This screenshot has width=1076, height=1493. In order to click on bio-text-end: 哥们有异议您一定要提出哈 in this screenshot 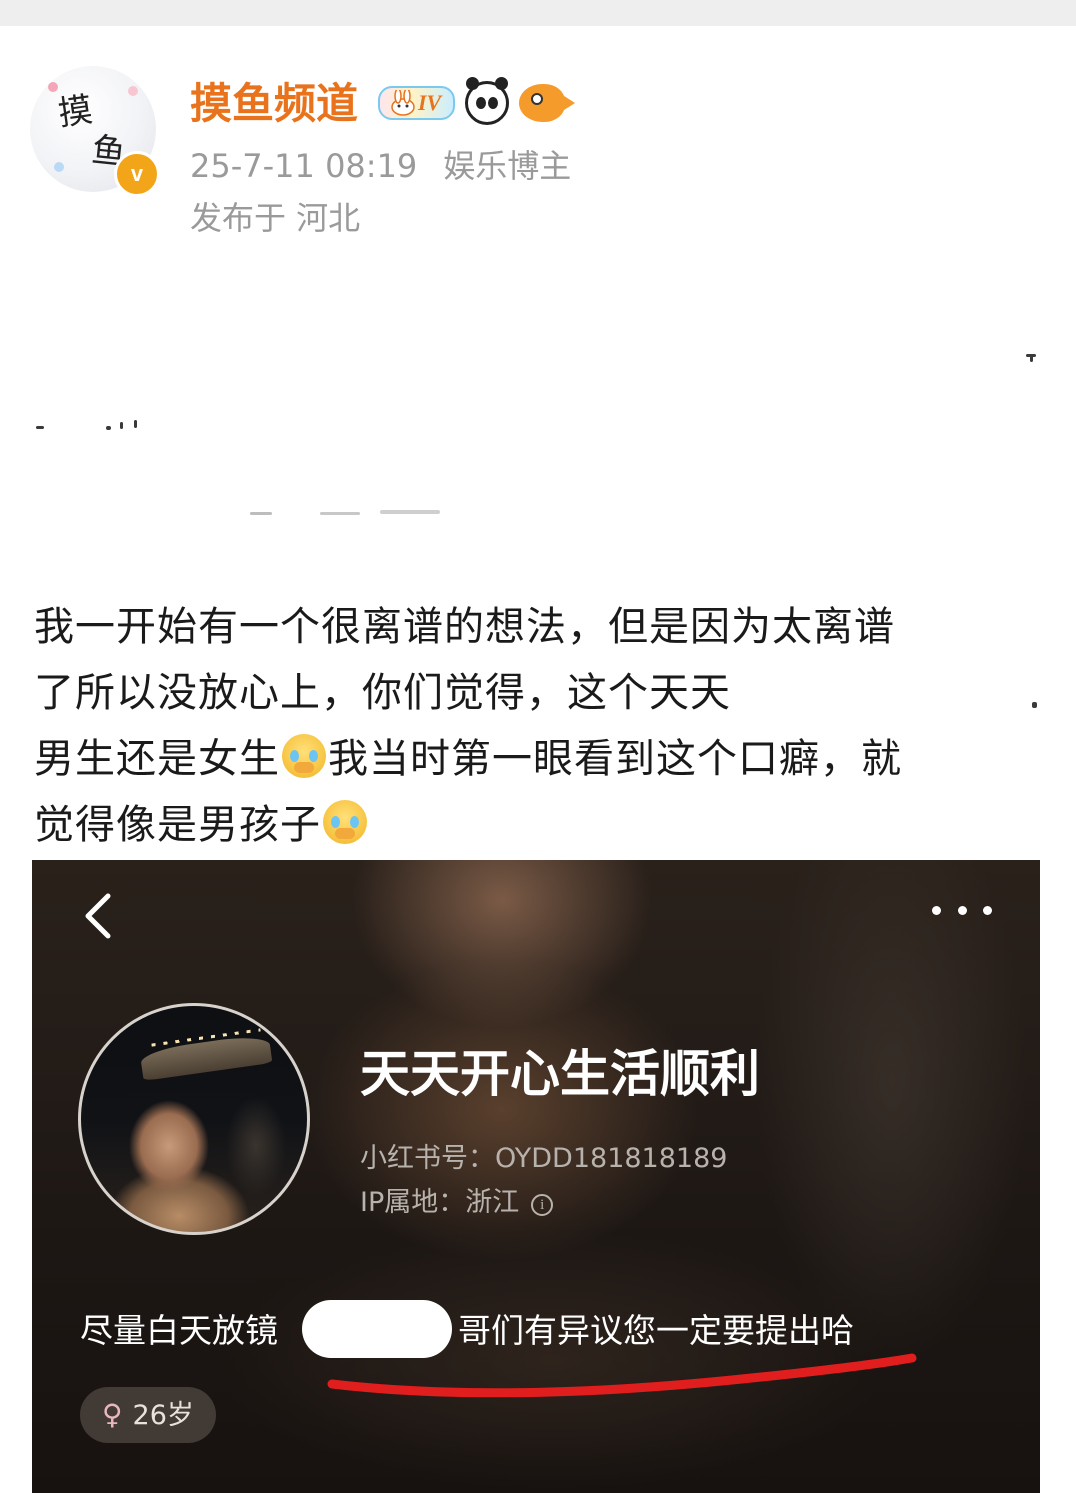, I will do `click(656, 1330)`.